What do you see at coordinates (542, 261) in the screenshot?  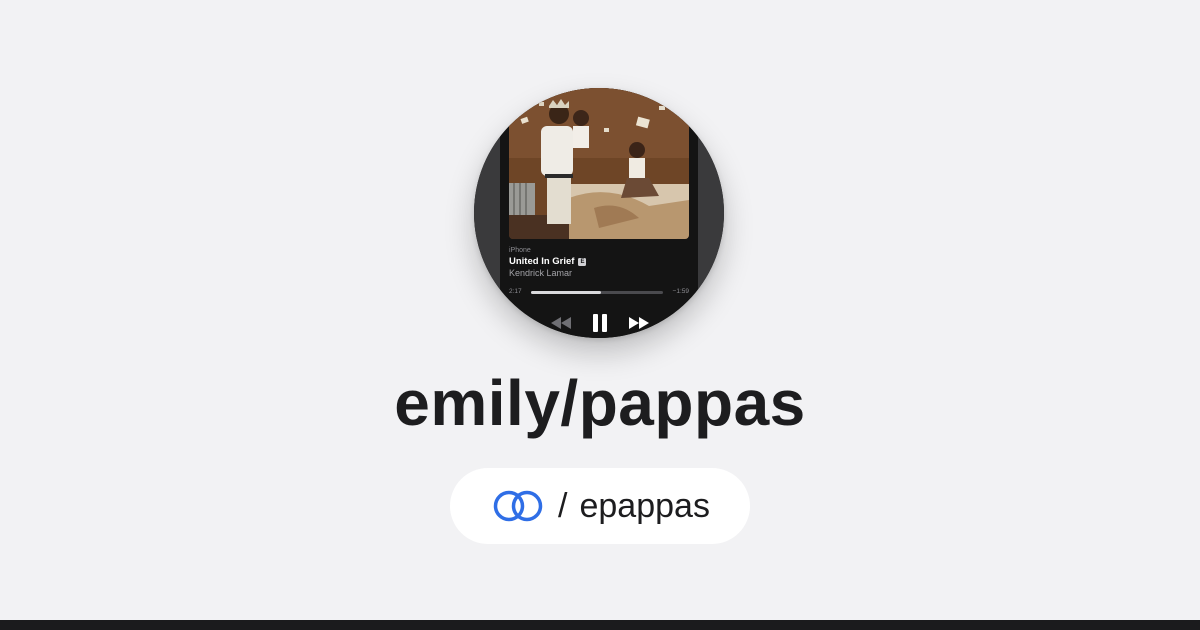 I see `track-title: United In Grief` at bounding box center [542, 261].